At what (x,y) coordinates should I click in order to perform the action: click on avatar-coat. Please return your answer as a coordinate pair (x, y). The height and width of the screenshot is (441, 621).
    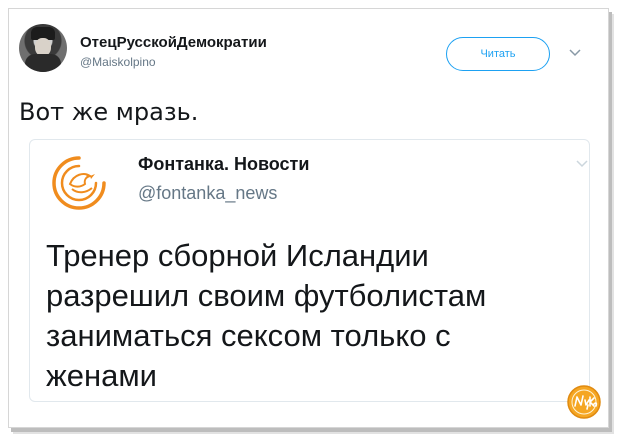
    Looking at the image, I should click on (43, 63).